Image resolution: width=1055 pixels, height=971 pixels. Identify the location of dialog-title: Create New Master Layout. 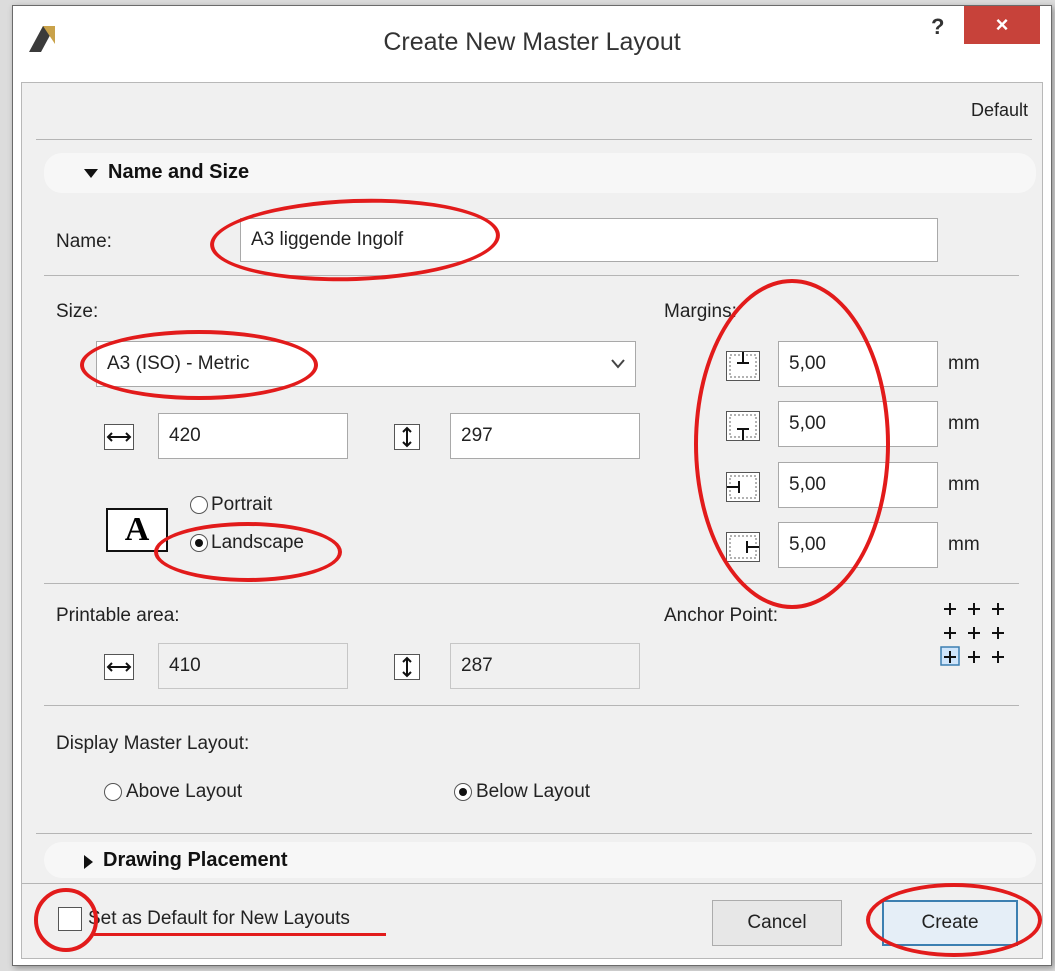
(532, 42).